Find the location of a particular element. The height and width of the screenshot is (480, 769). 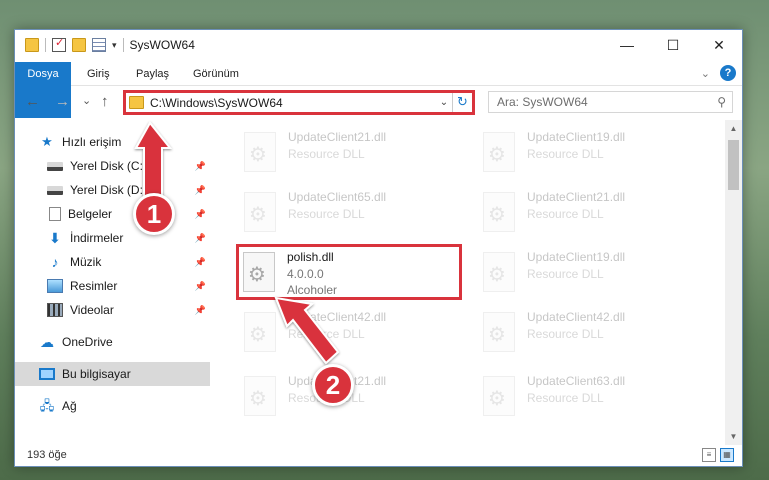

properties-icon is located at coordinates (99, 45).